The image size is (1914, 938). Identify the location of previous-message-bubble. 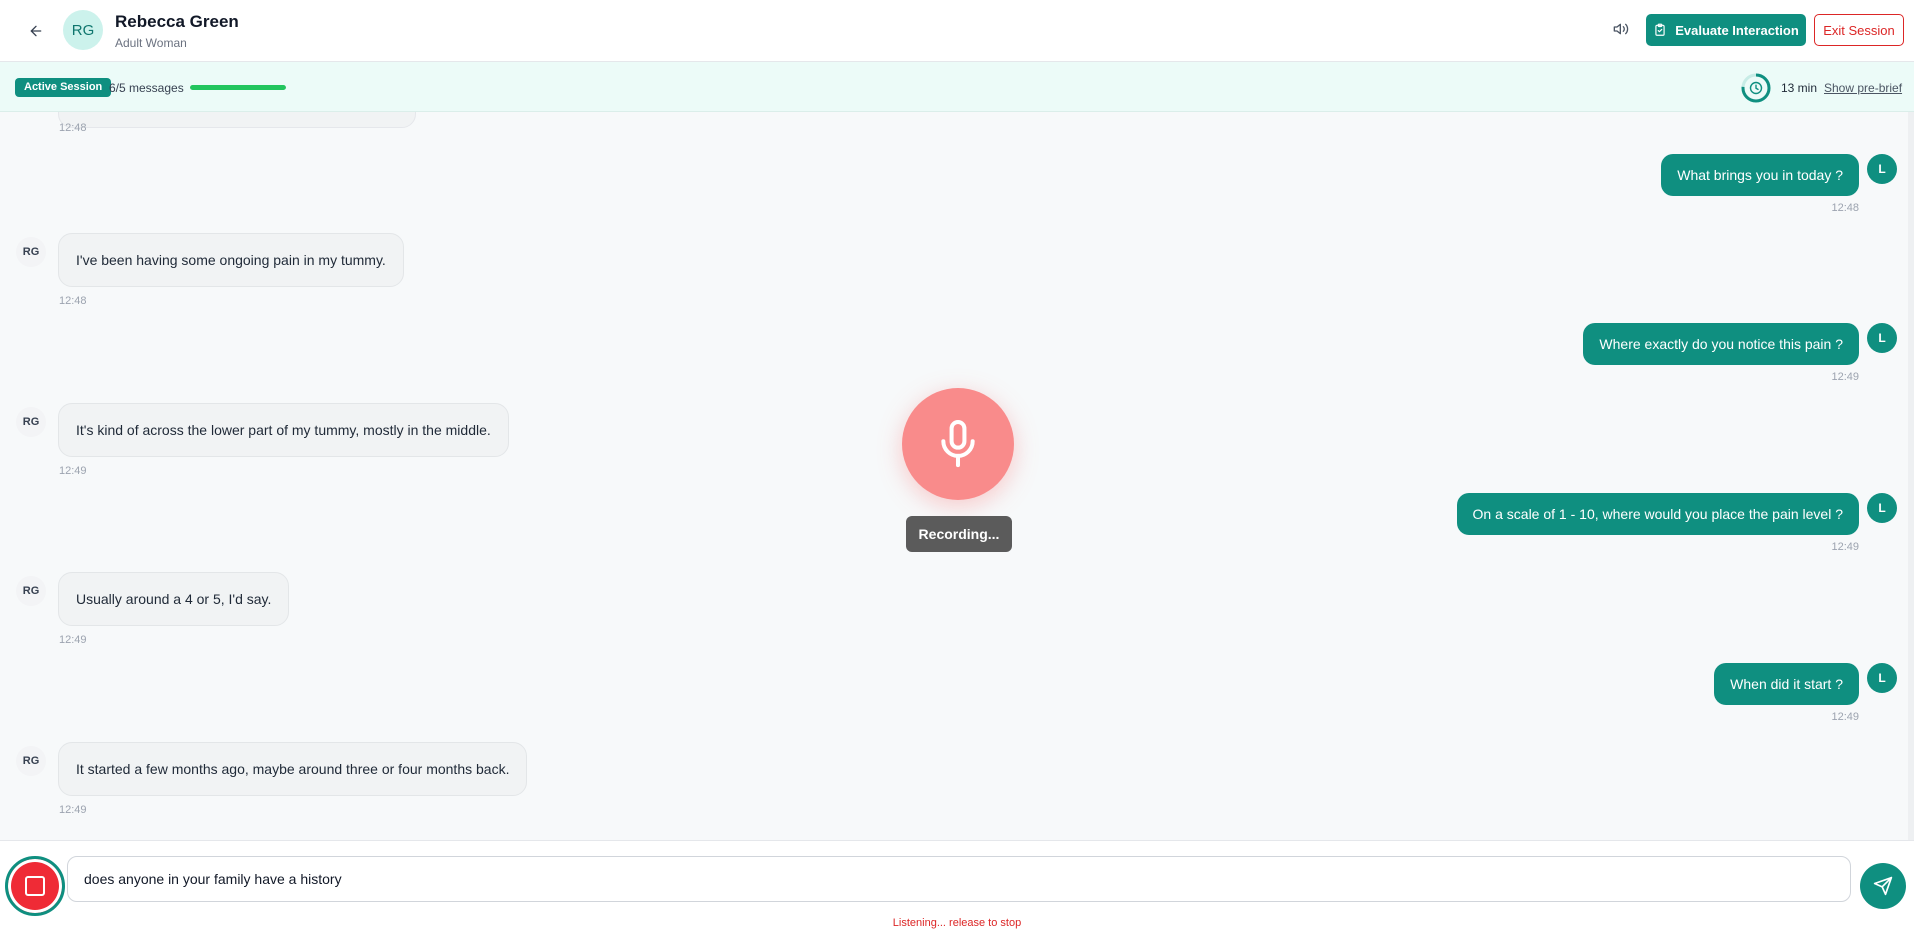
(237, 120).